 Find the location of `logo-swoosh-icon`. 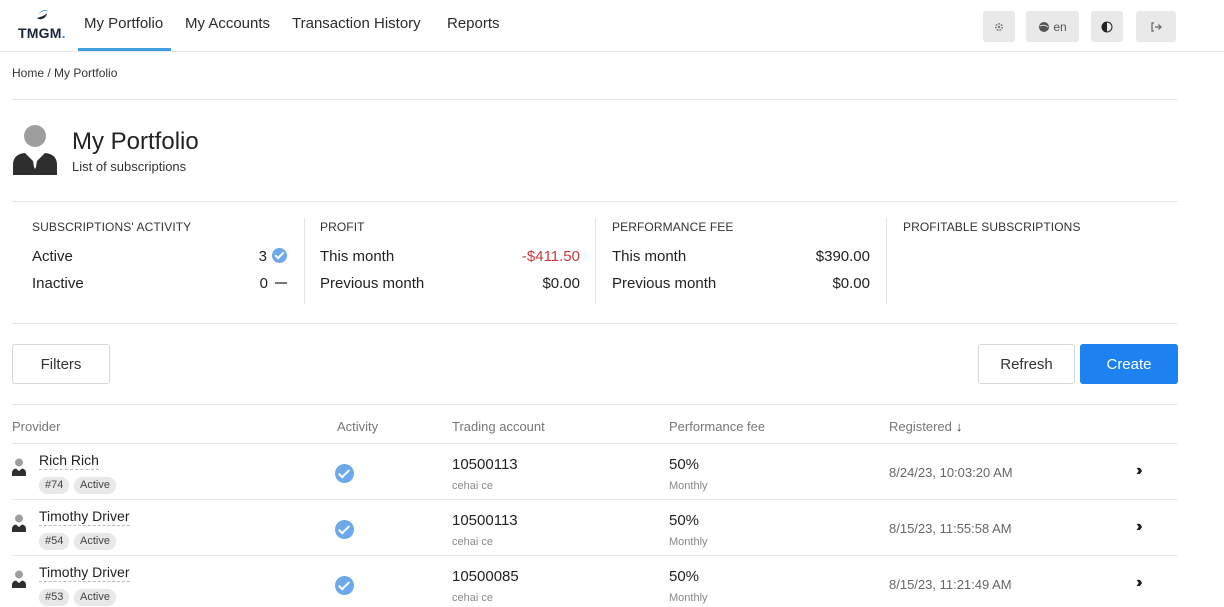

logo-swoosh-icon is located at coordinates (42, 15).